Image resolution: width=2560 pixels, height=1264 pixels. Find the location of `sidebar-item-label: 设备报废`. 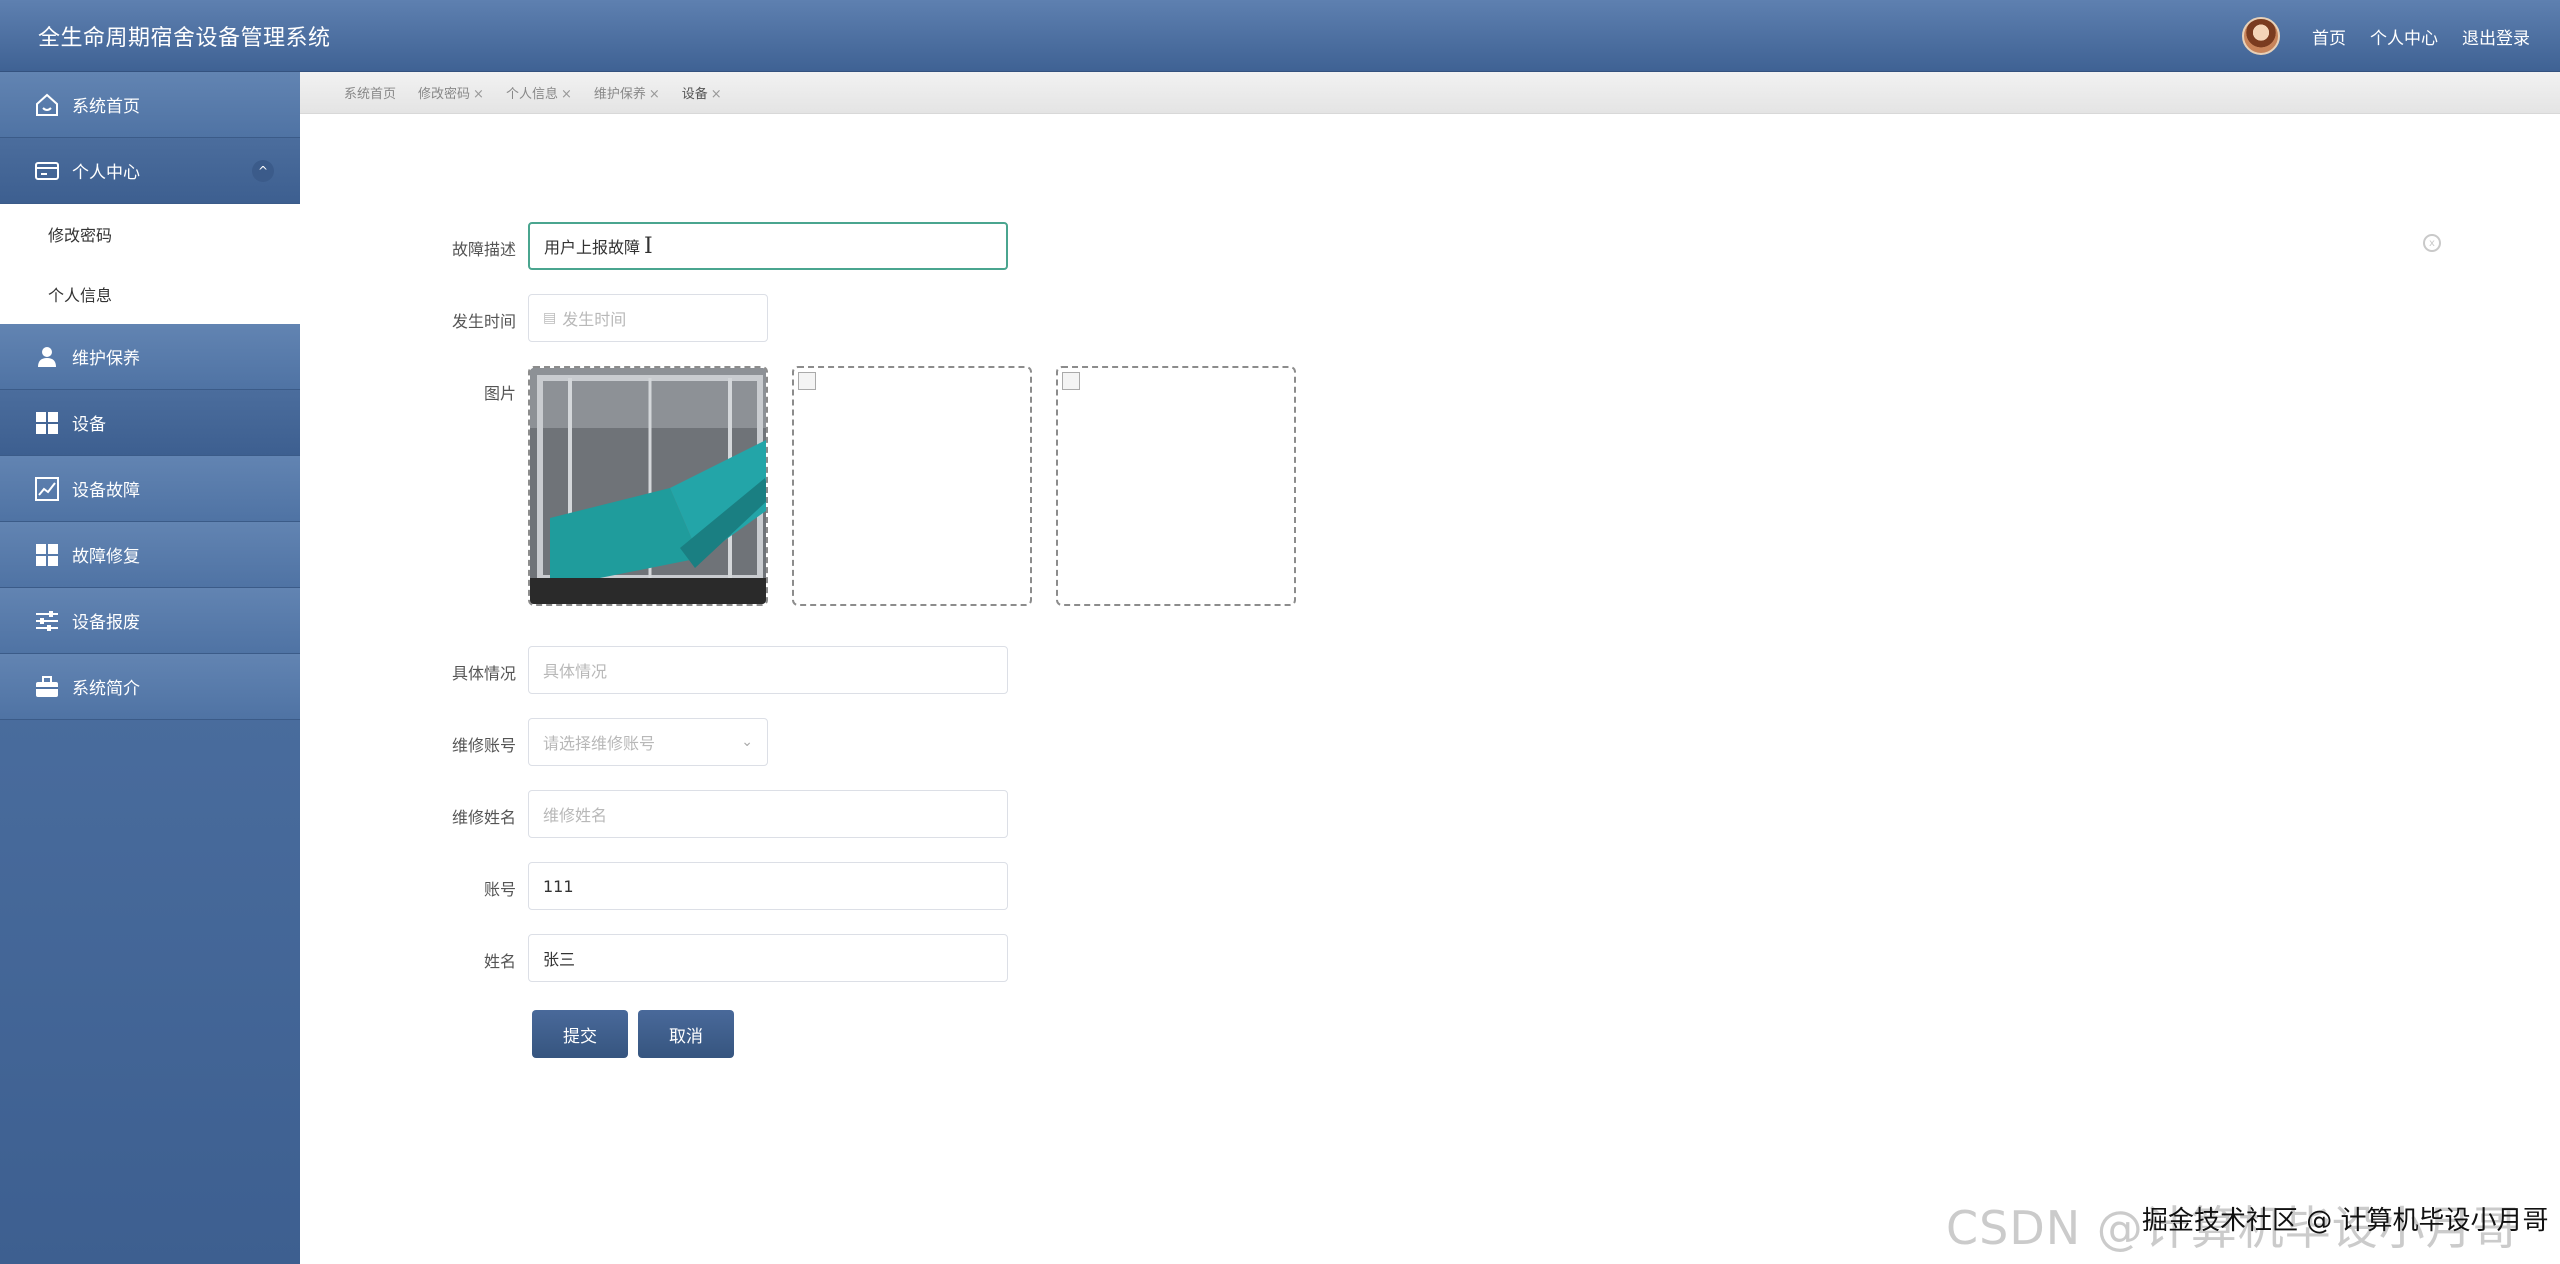

sidebar-item-label: 设备报废 is located at coordinates (106, 623).